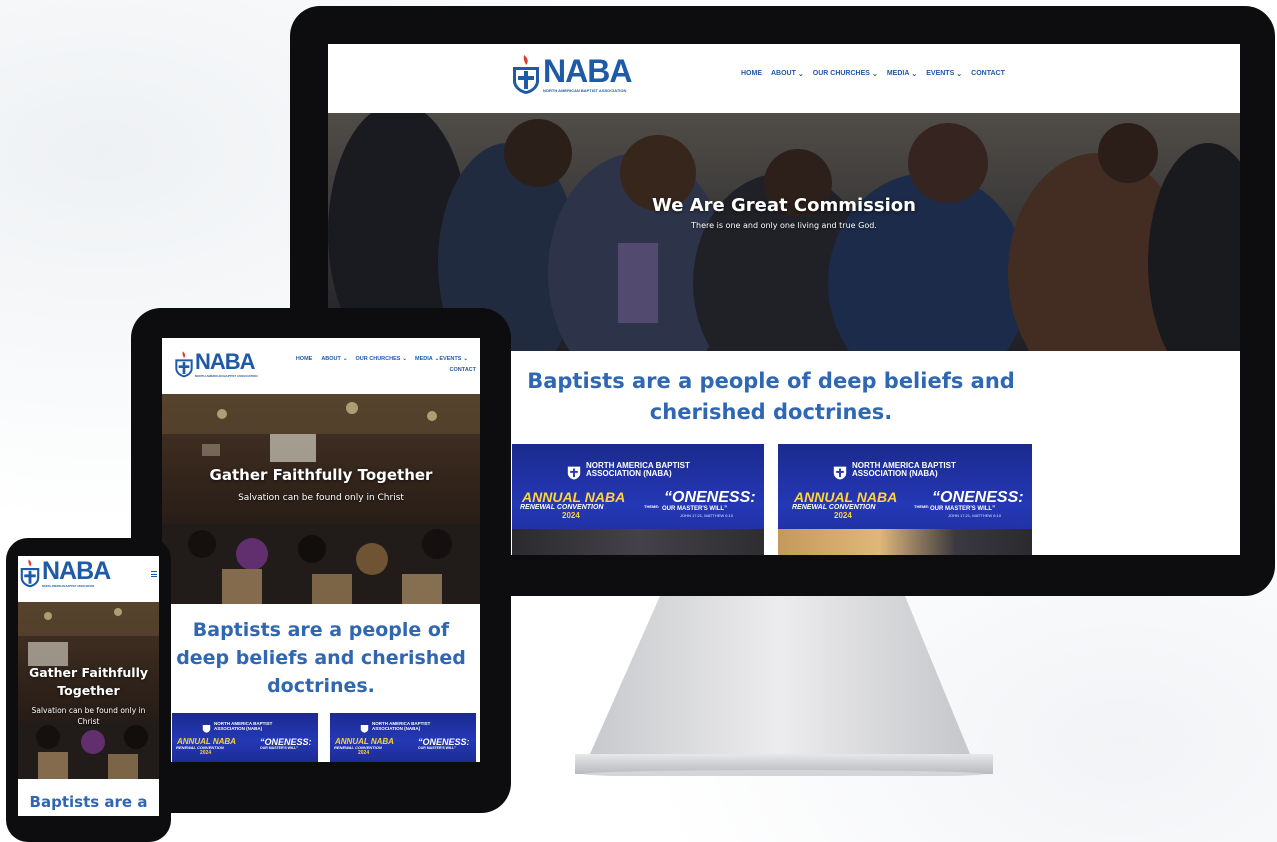  Describe the element at coordinates (321, 475) in the screenshot. I see `tablet-hero-title: Gather Faithfully Together` at that location.